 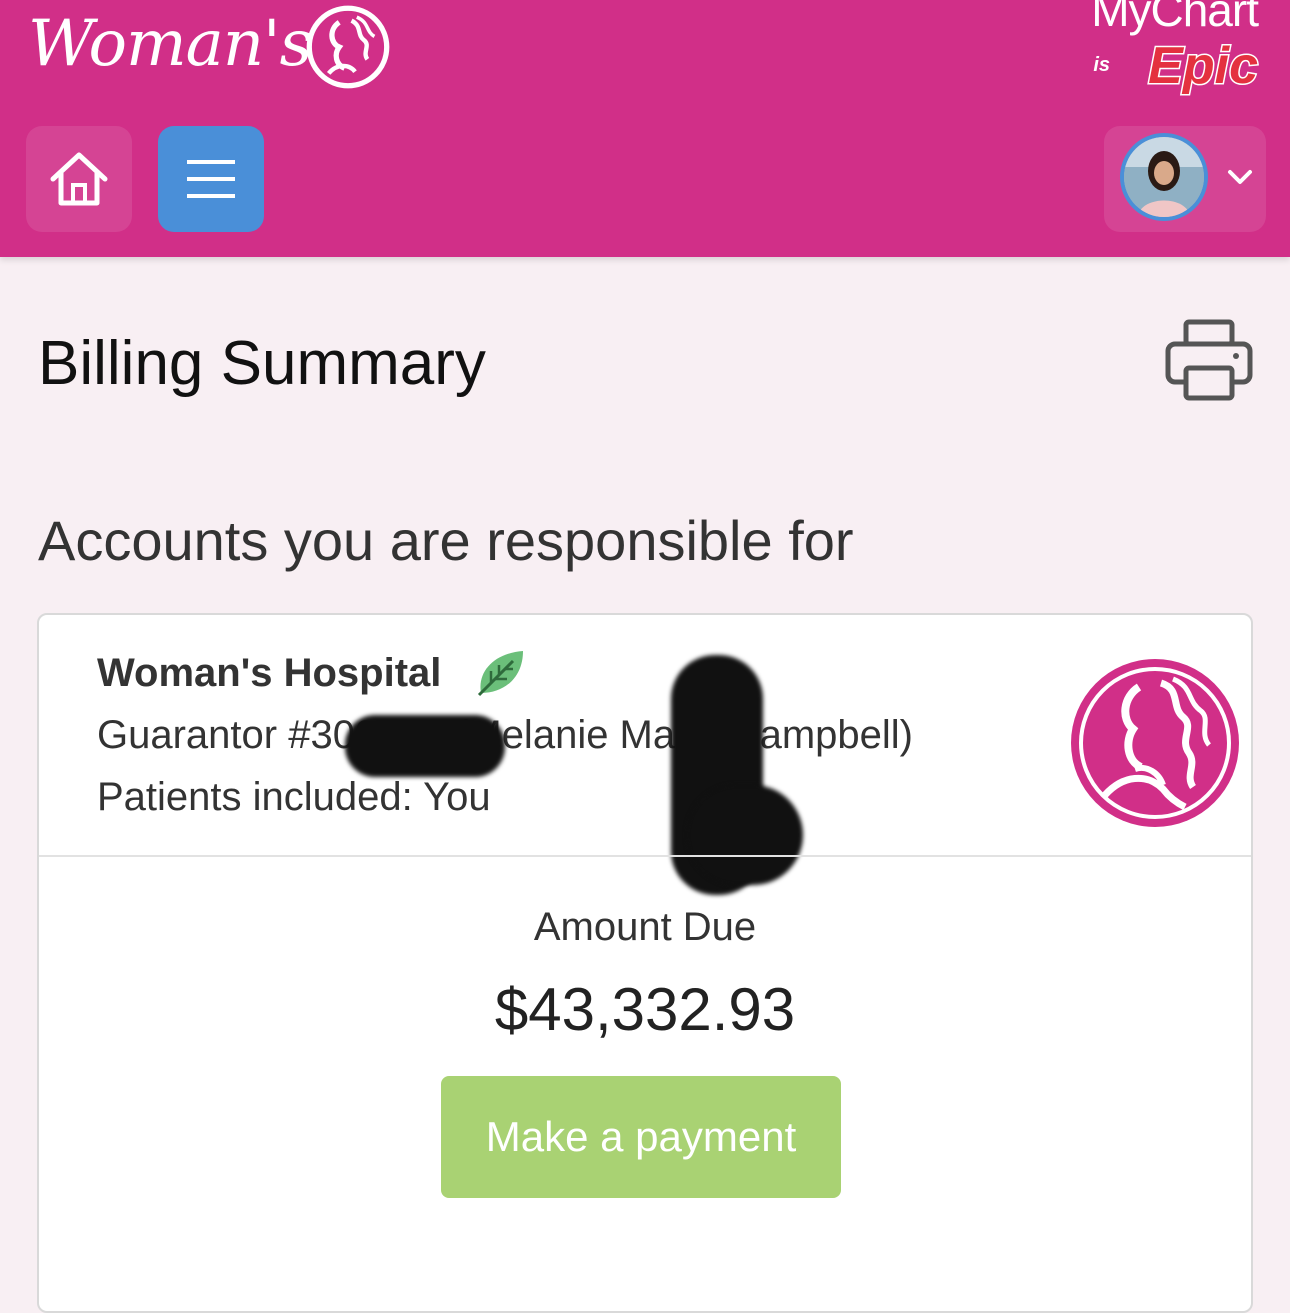 I want to click on hospital-name: Woman's Hospital, so click(x=269, y=673).